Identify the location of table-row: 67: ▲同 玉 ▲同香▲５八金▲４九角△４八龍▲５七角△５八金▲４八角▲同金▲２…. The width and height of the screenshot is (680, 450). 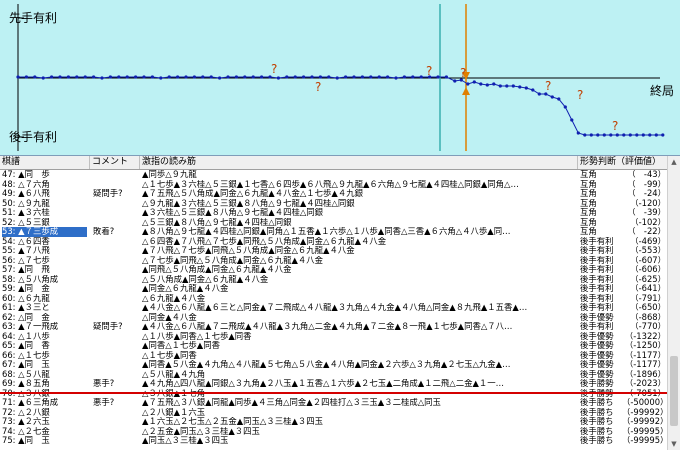
(334, 365).